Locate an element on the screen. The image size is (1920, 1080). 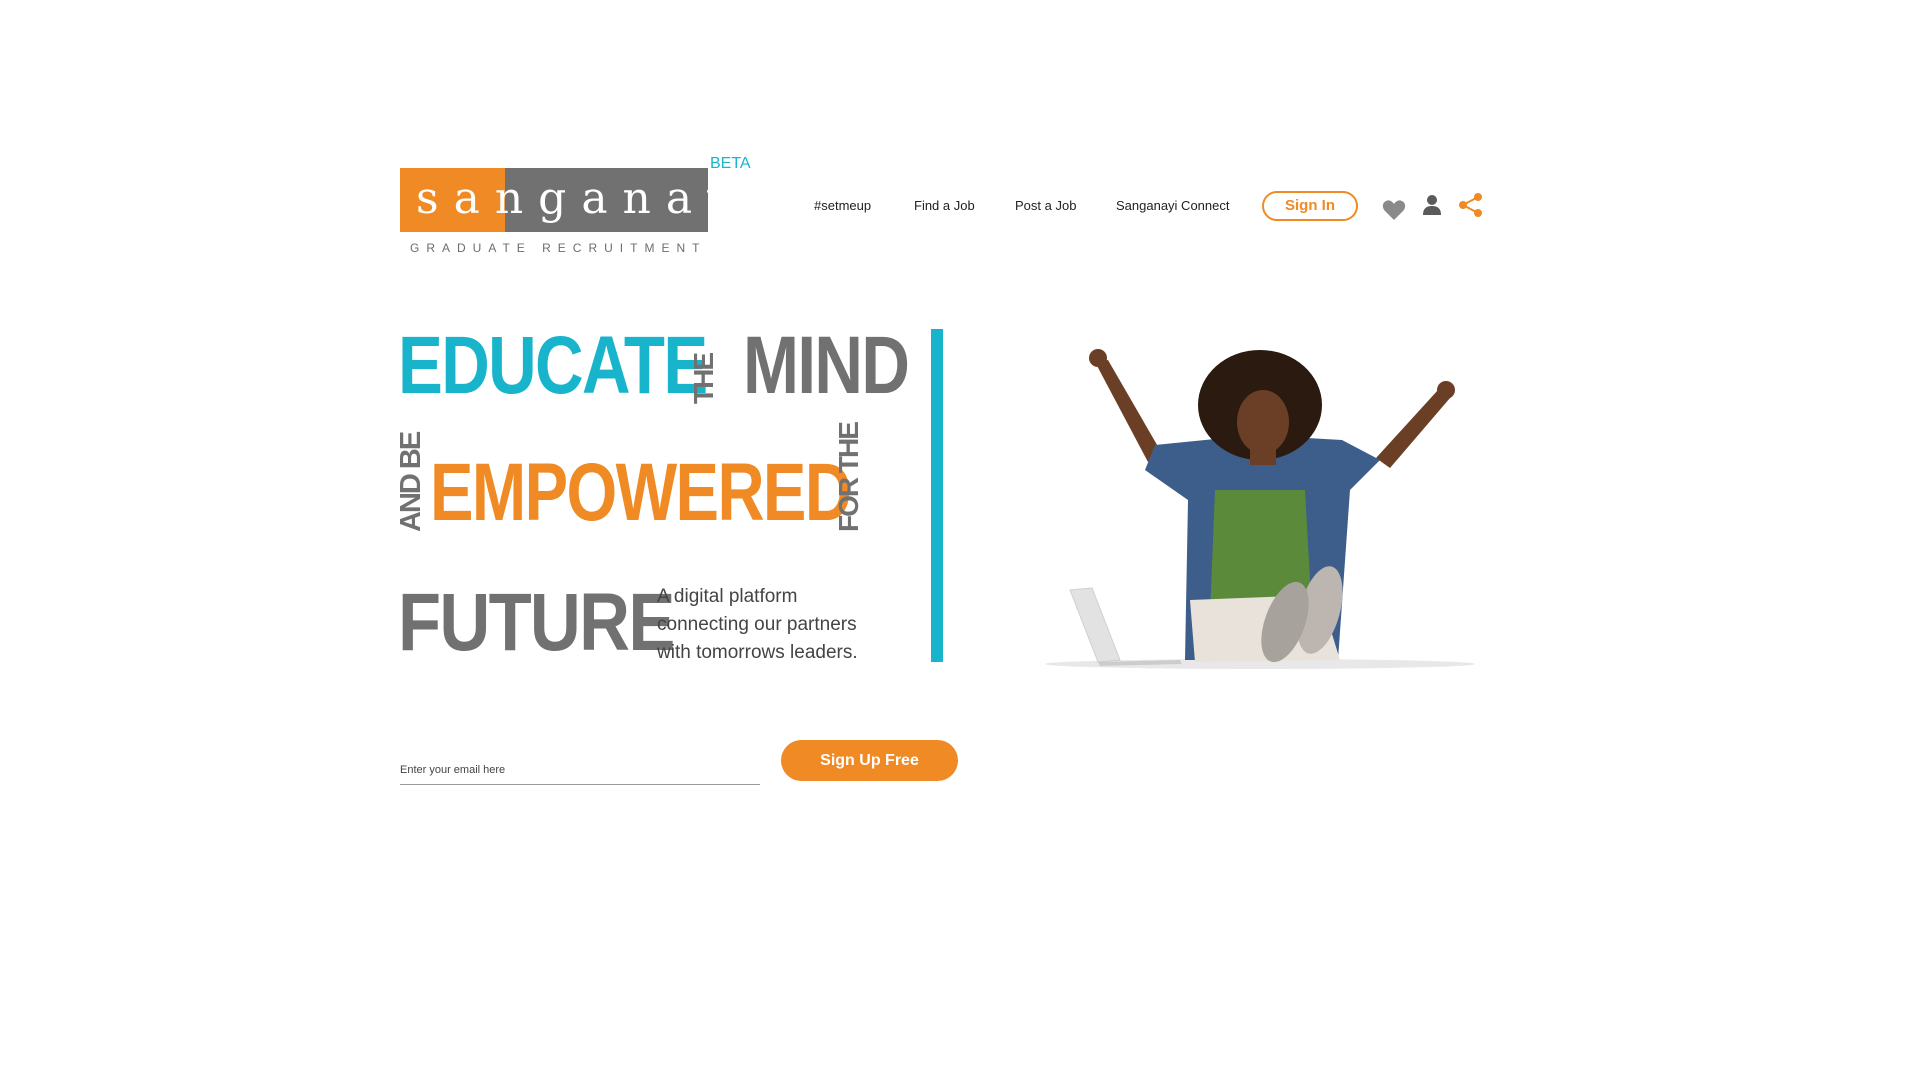
headline-the: THE is located at coordinates (703, 379).